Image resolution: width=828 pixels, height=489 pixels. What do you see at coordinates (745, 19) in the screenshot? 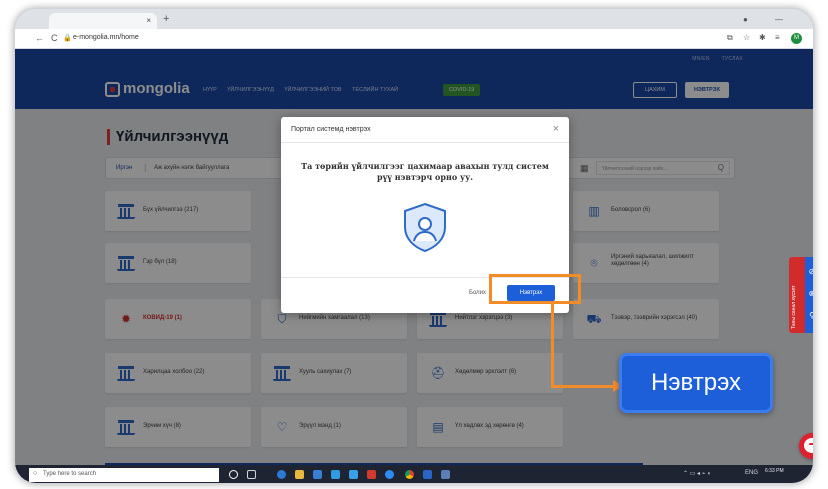
I see `account-icon: ●` at bounding box center [745, 19].